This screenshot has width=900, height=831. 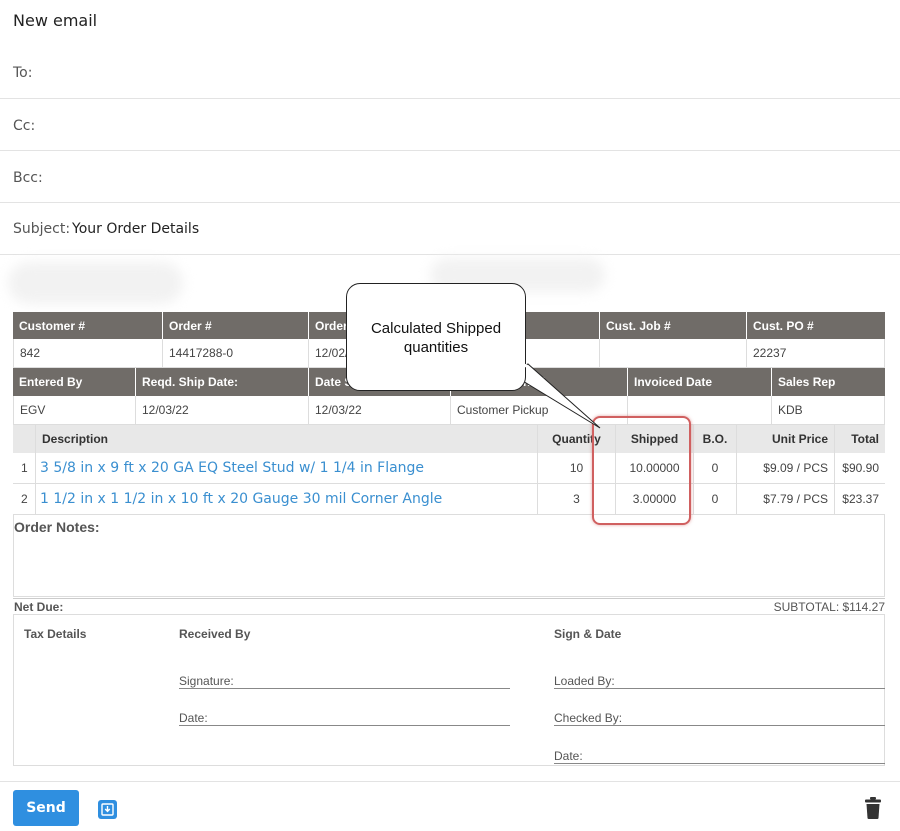 I want to click on item-total: $23.37, so click(x=860, y=499).